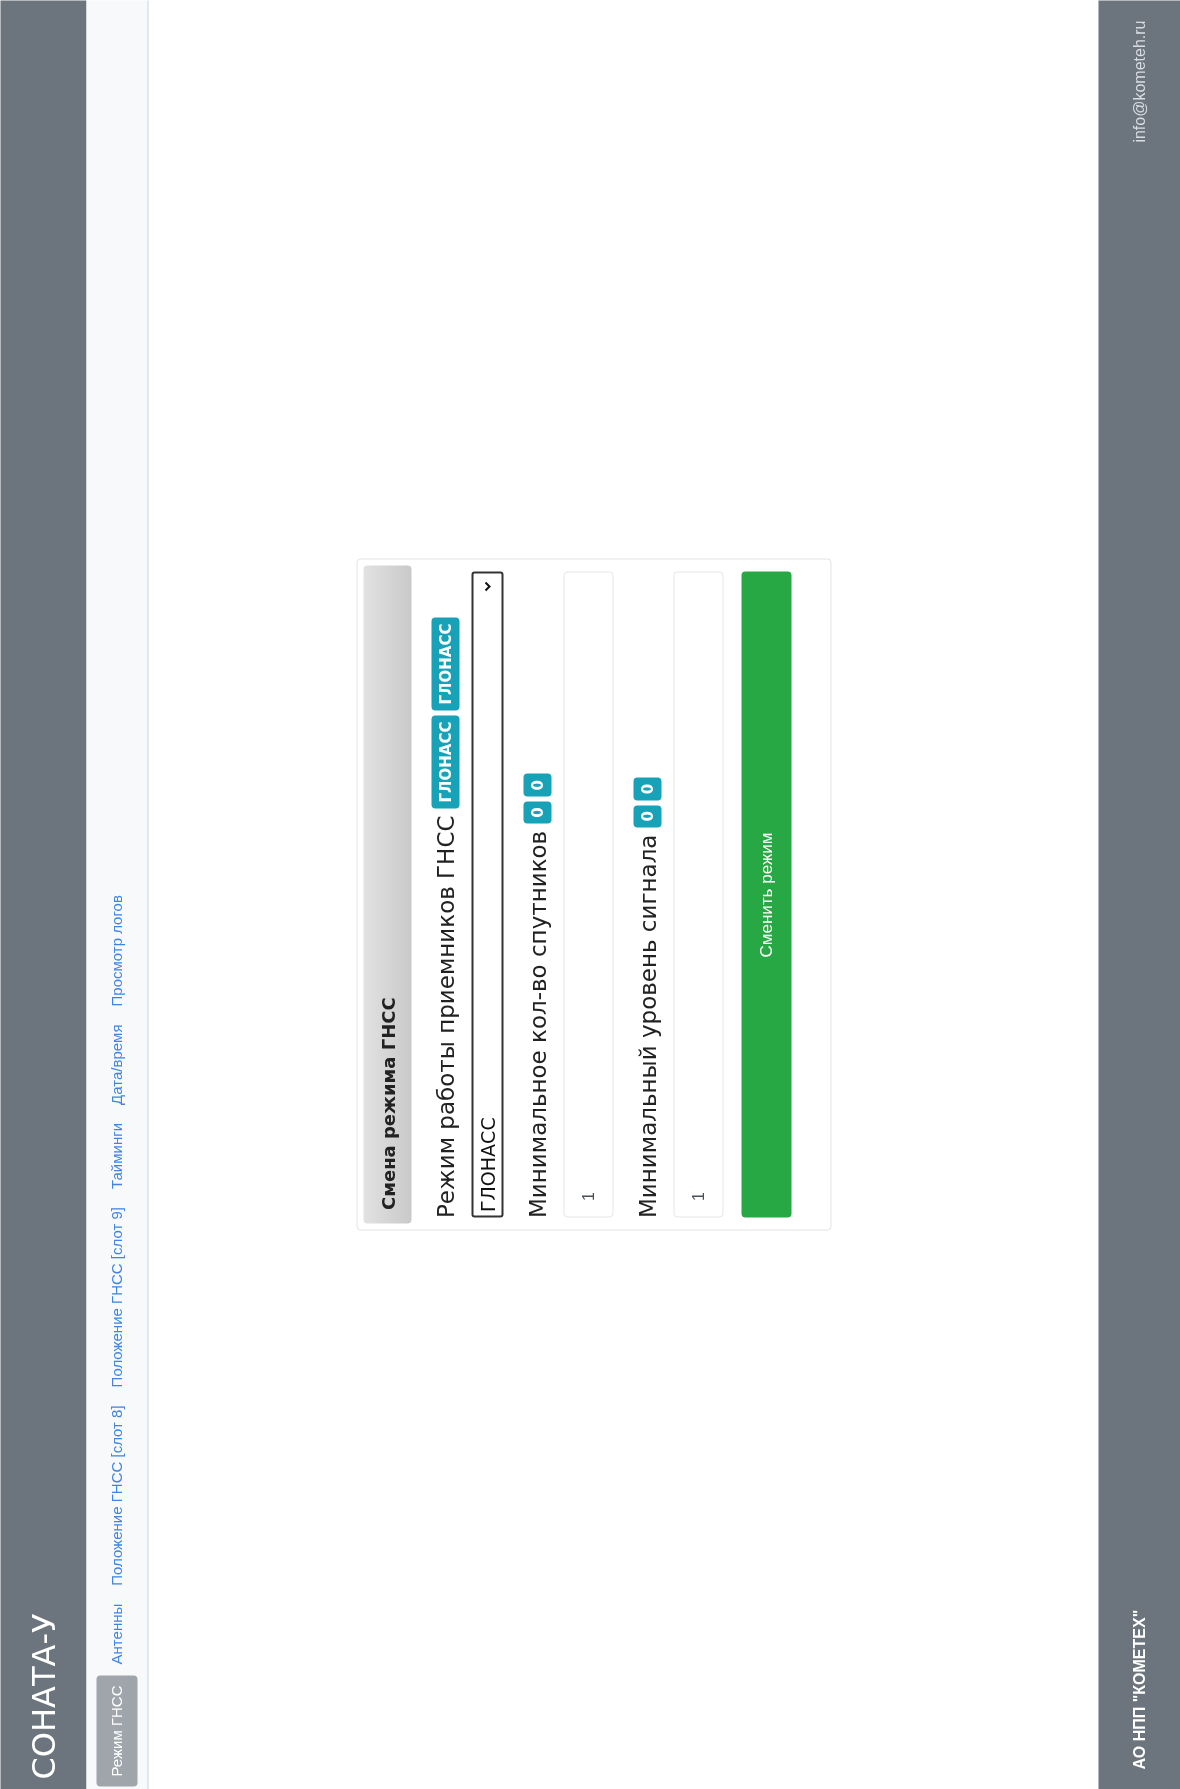  What do you see at coordinates (487, 586) in the screenshot?
I see `chevron-down-icon` at bounding box center [487, 586].